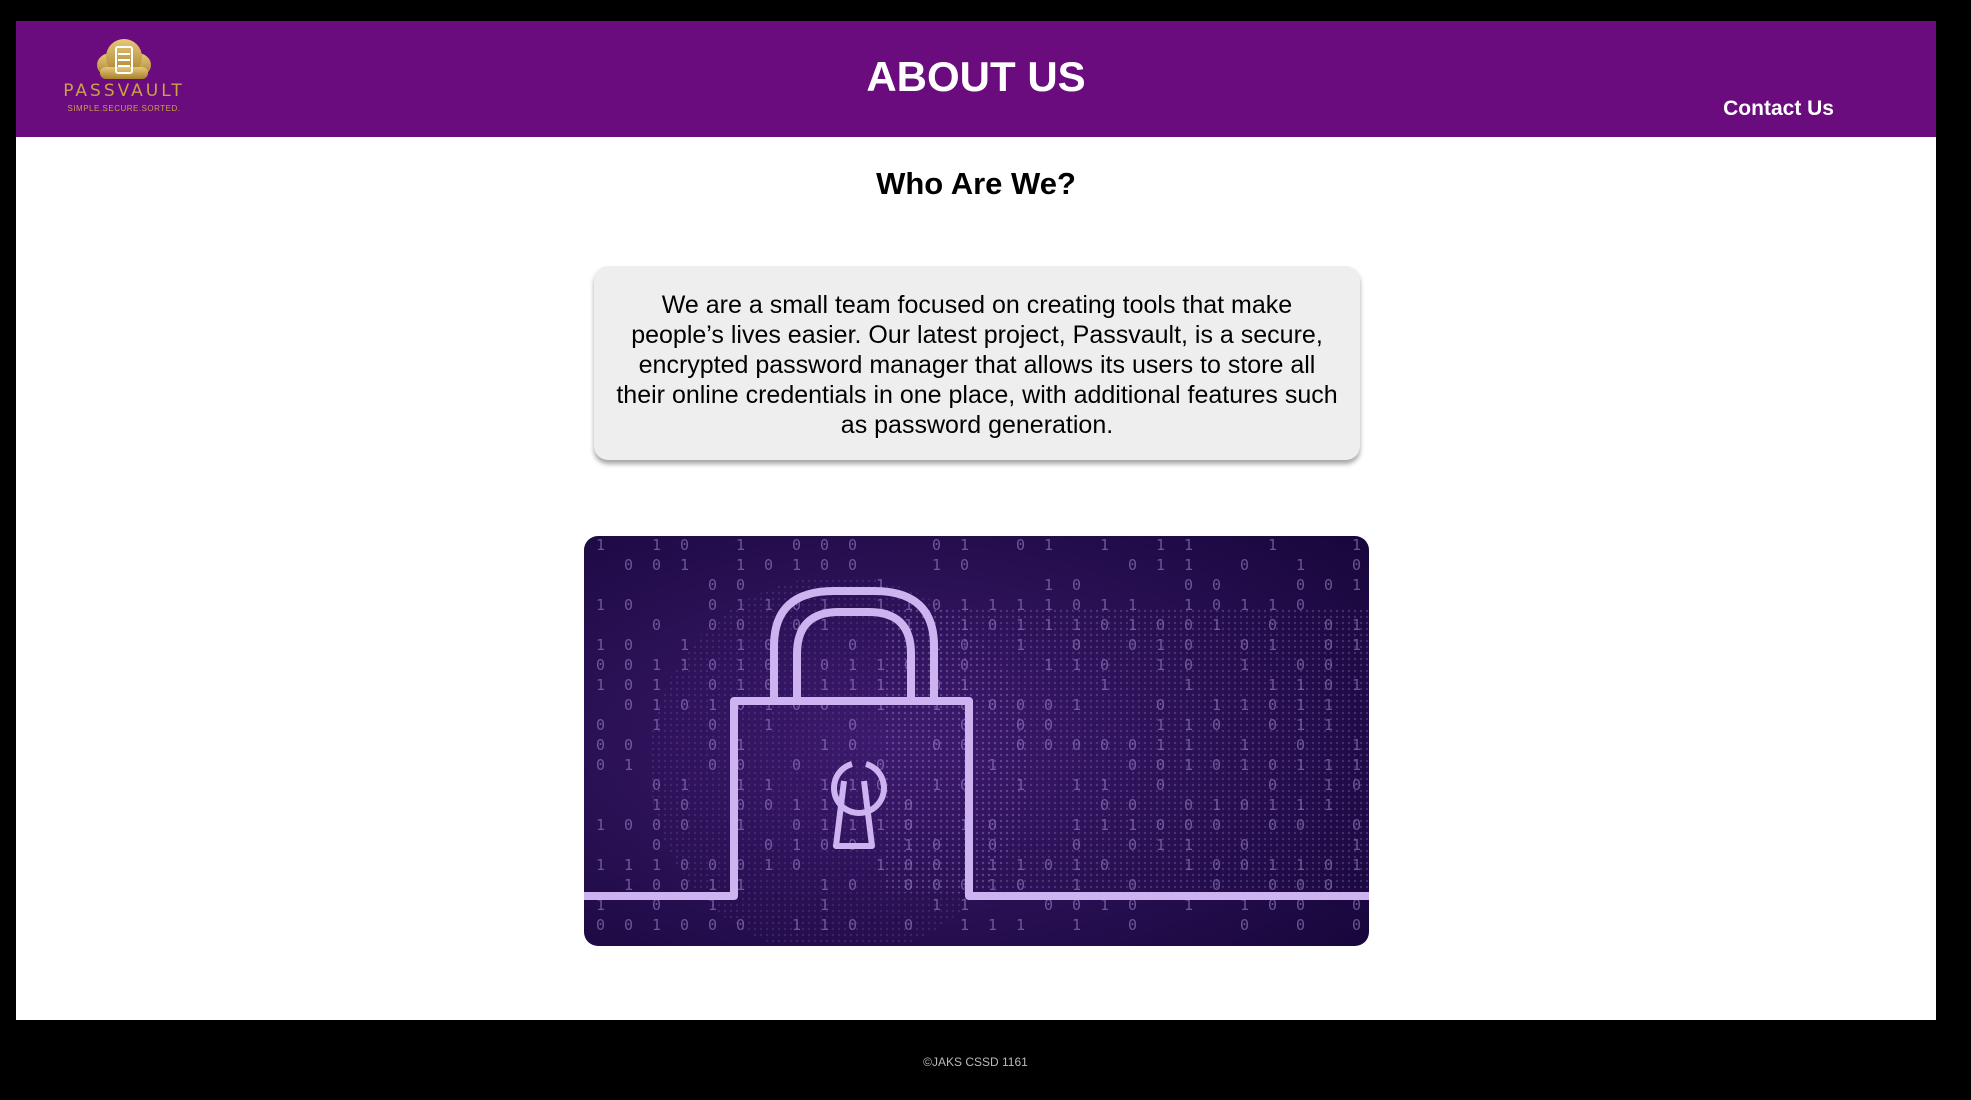  What do you see at coordinates (976, 76) in the screenshot?
I see `page-title: ABOUT US` at bounding box center [976, 76].